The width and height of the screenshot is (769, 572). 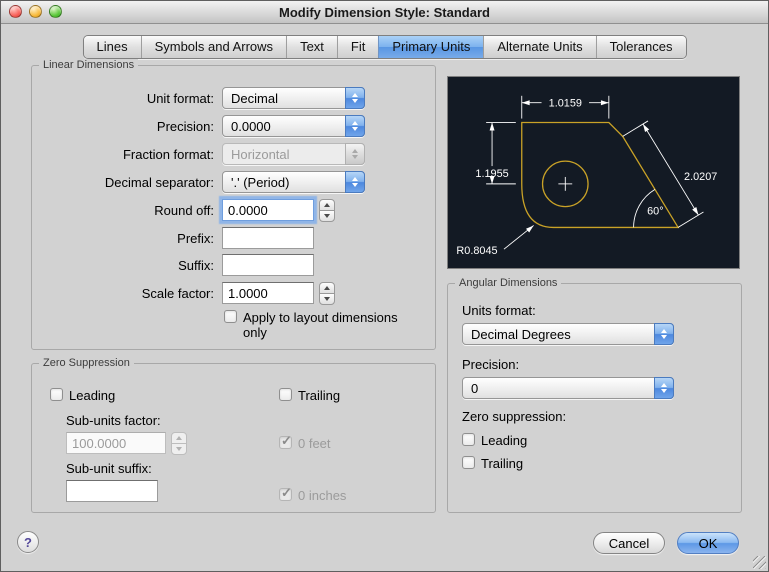 What do you see at coordinates (521, 334) in the screenshot?
I see `angular-units-format-value: Decimal Degrees` at bounding box center [521, 334].